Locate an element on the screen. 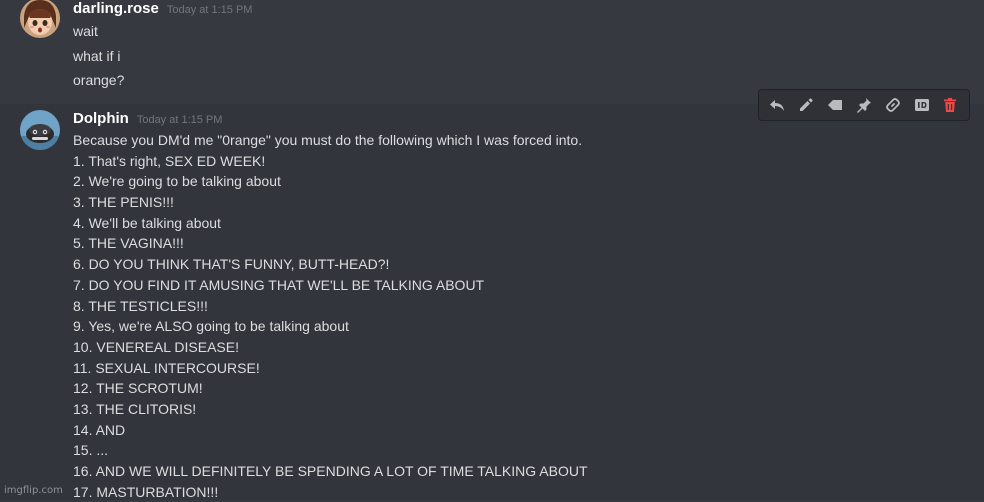 Image resolution: width=984 pixels, height=502 pixels. delete-button is located at coordinates (950, 105).